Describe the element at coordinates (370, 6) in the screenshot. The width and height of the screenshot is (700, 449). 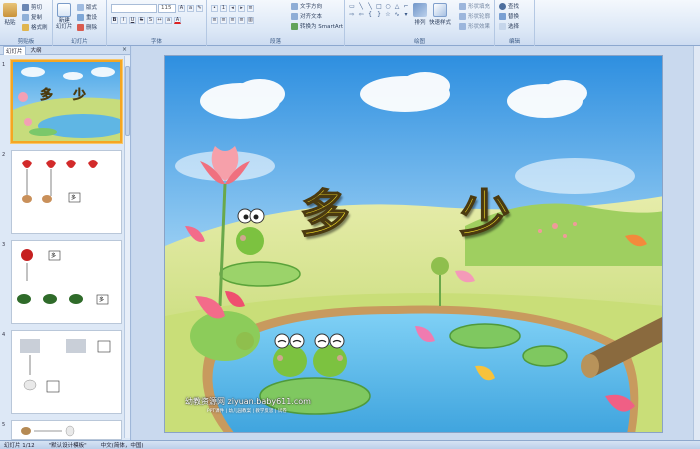
I see `line2-shape-icon: ╲` at that location.